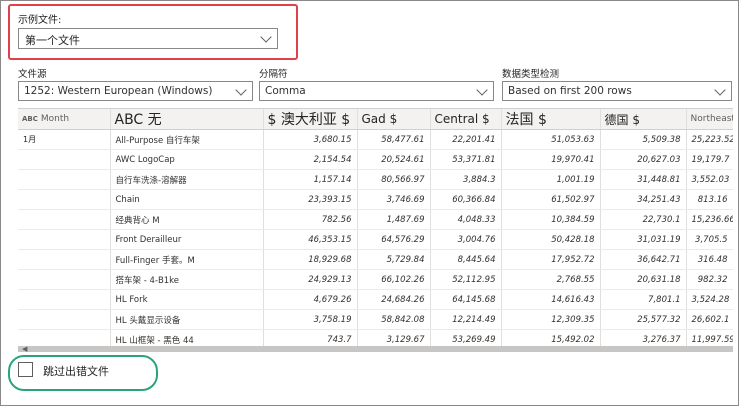 Image resolution: width=739 pixels, height=406 pixels. What do you see at coordinates (466, 179) in the screenshot?
I see `value-cell: 3,884.3` at bounding box center [466, 179].